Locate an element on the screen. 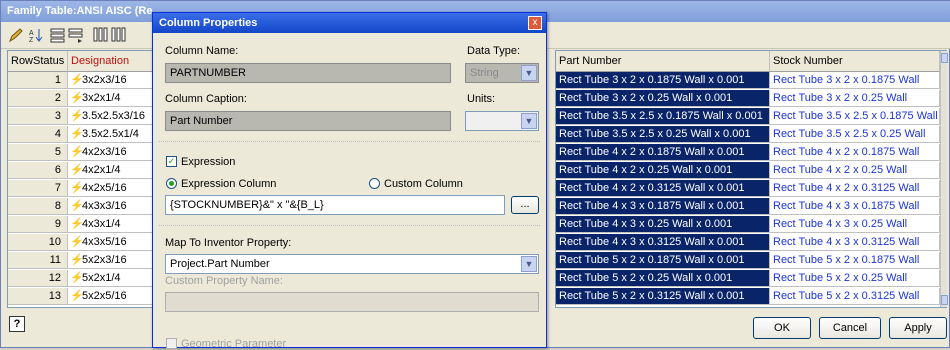  vertical-scrollbar is located at coordinates (944, 179).